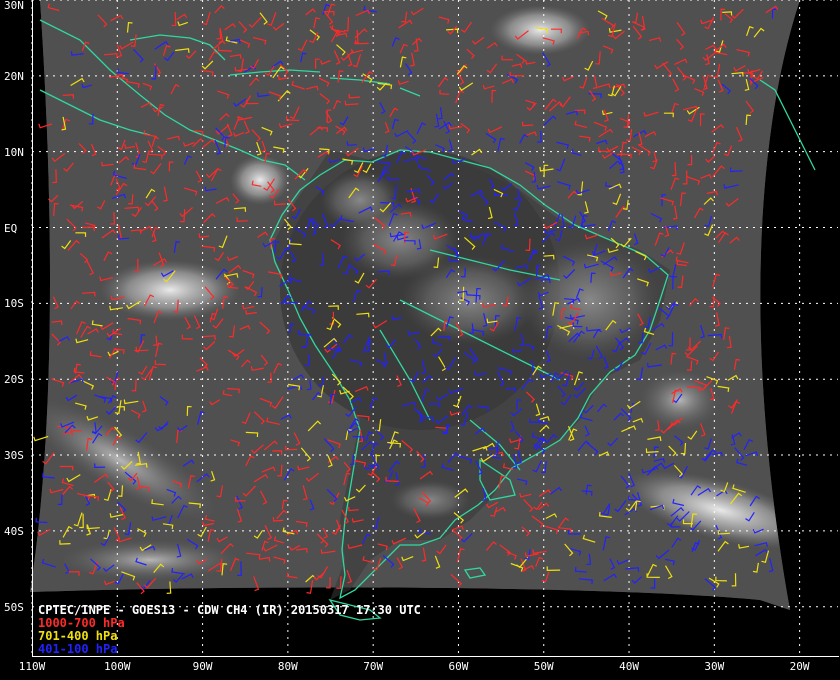  Describe the element at coordinates (799, 666) in the screenshot. I see `longitude-label: 20W` at that location.